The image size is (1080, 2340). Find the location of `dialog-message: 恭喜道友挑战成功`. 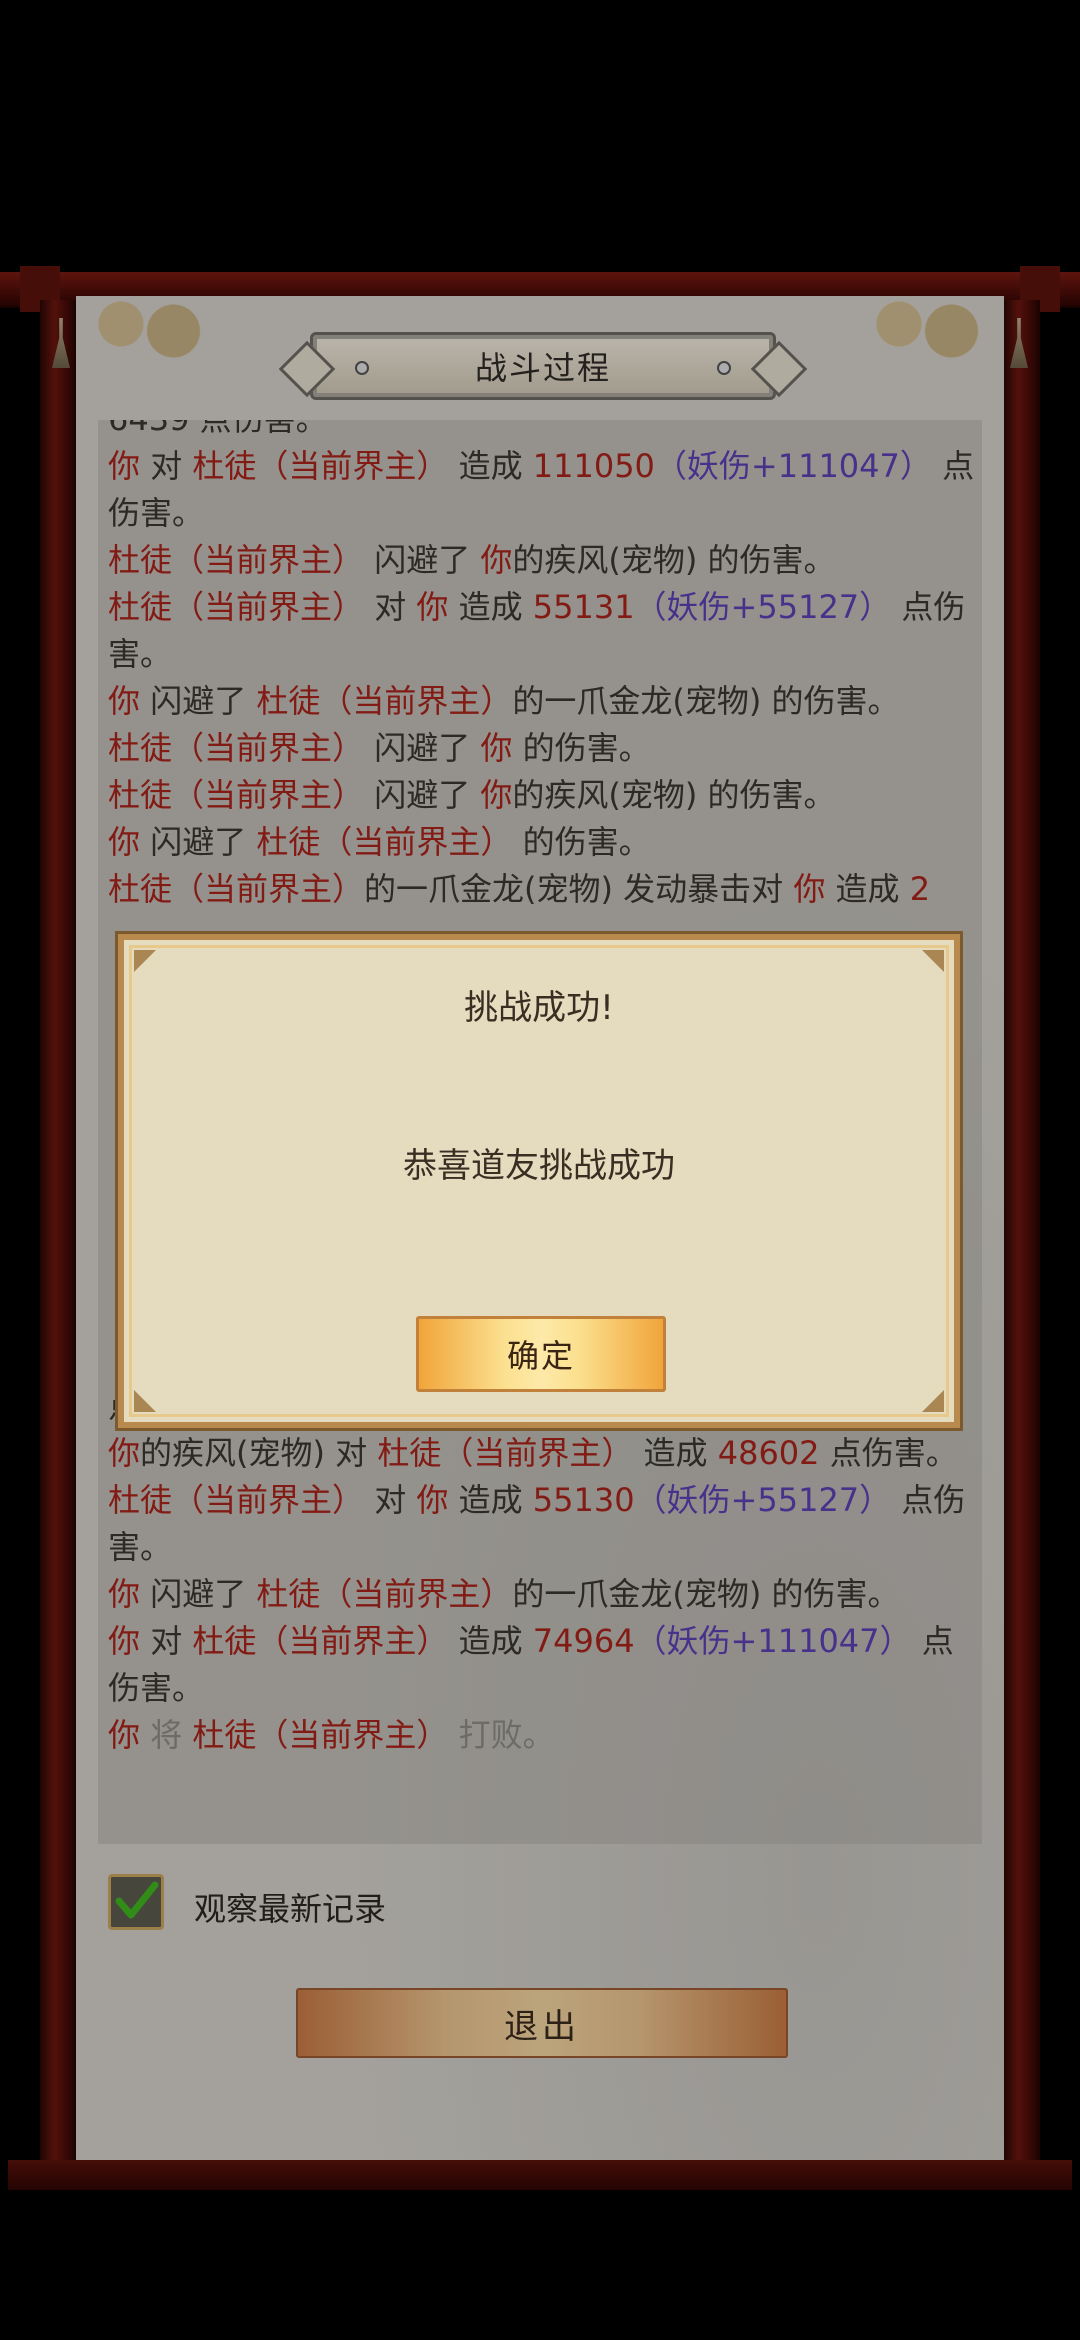

dialog-message: 恭喜道友挑战成功 is located at coordinates (539, 1166).